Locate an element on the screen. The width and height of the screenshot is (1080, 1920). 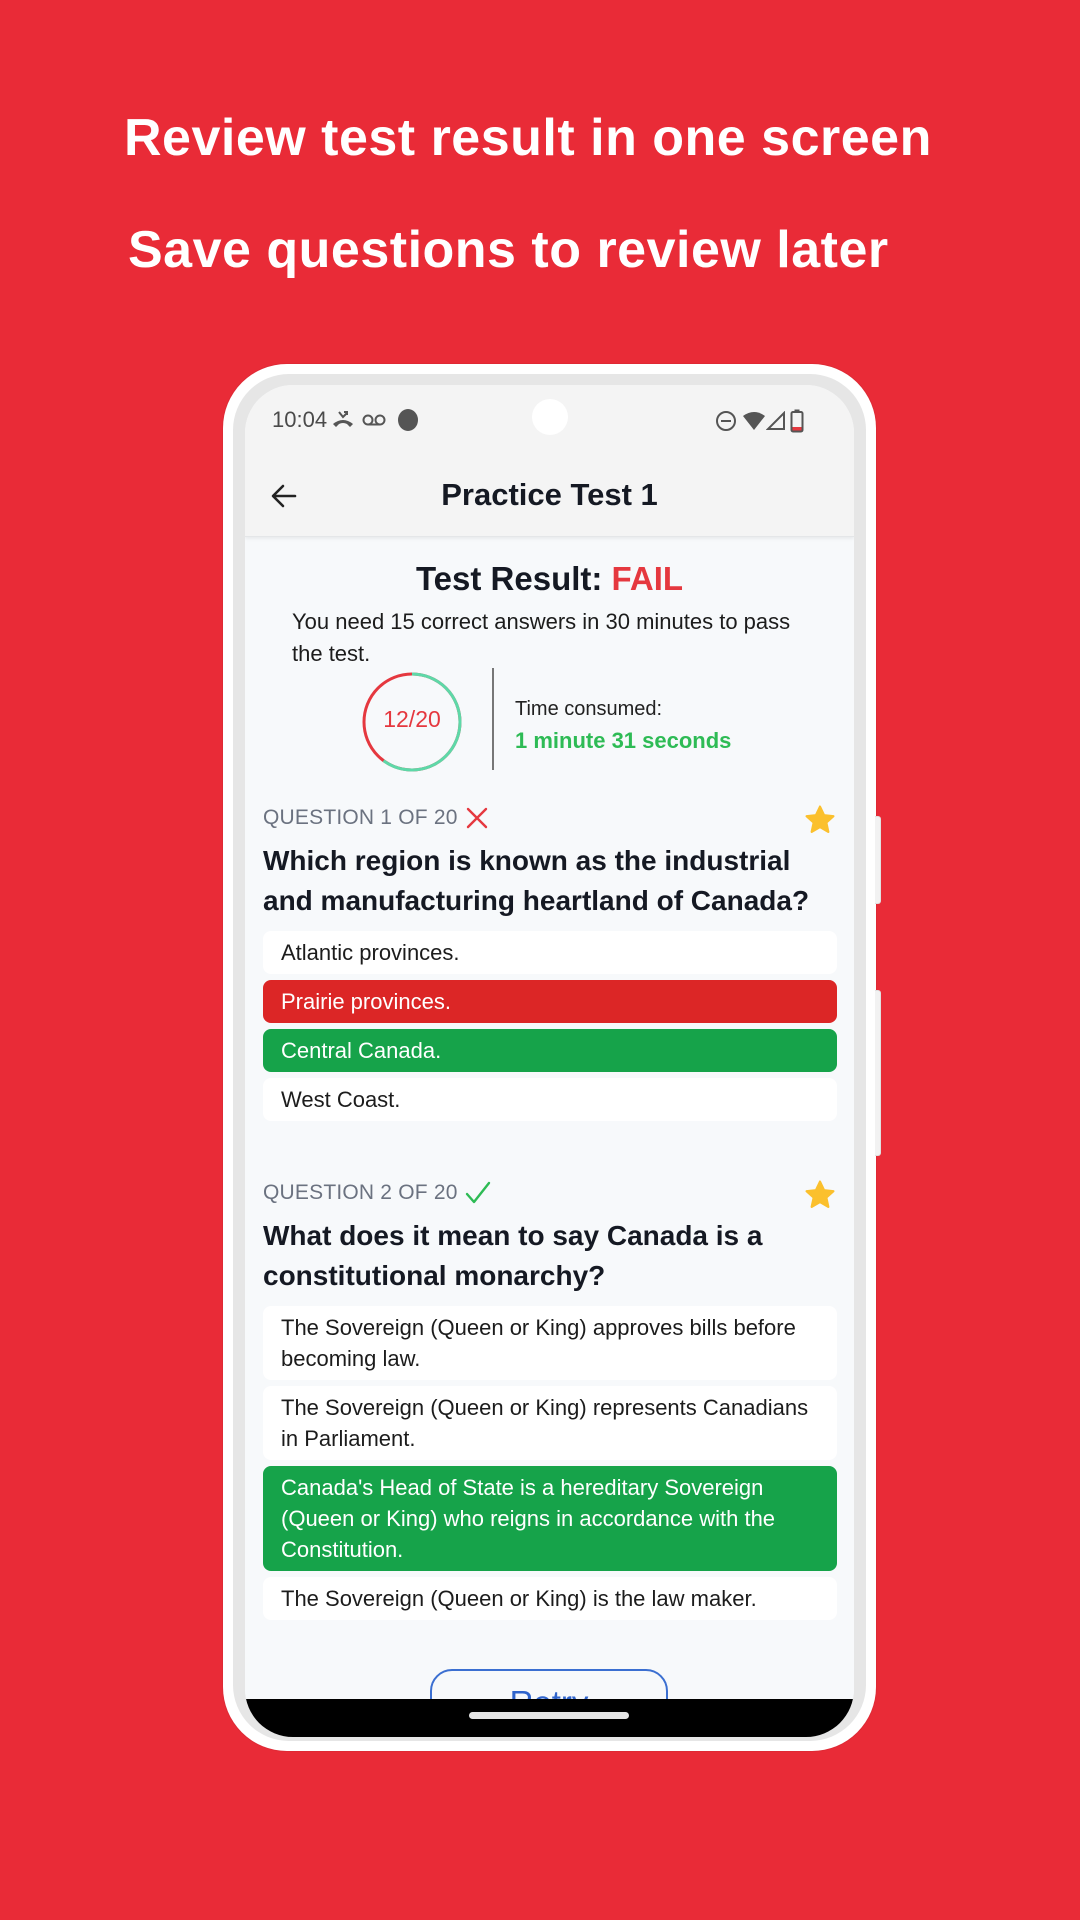
home-gesture-handle is located at coordinates (549, 1715).